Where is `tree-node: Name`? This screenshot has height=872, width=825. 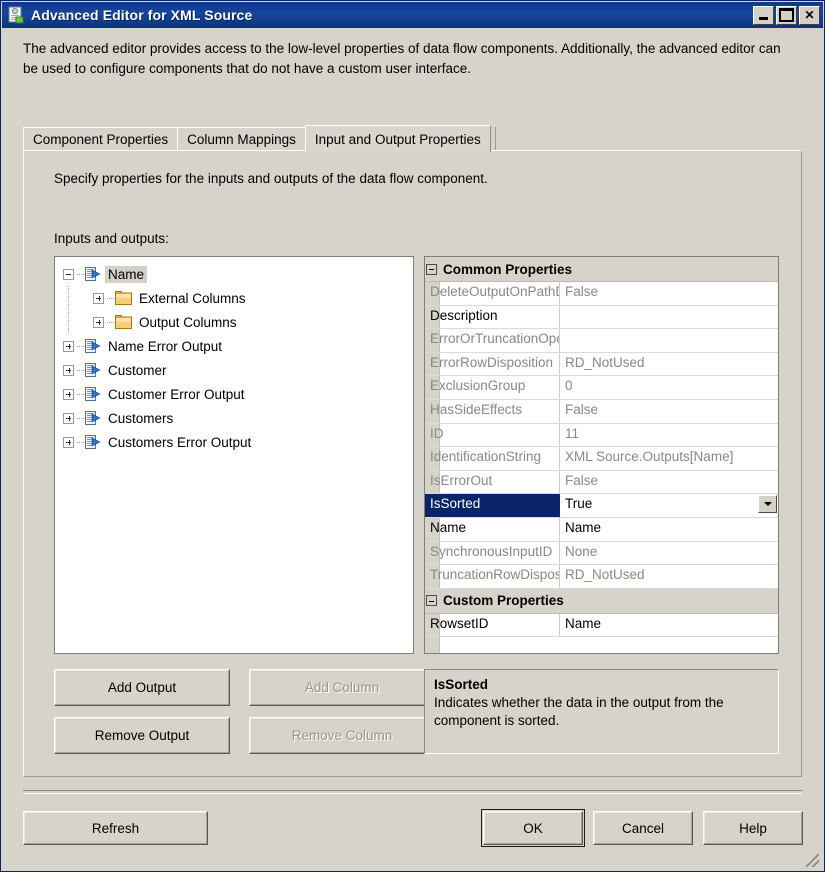
tree-node: Name is located at coordinates (238, 274).